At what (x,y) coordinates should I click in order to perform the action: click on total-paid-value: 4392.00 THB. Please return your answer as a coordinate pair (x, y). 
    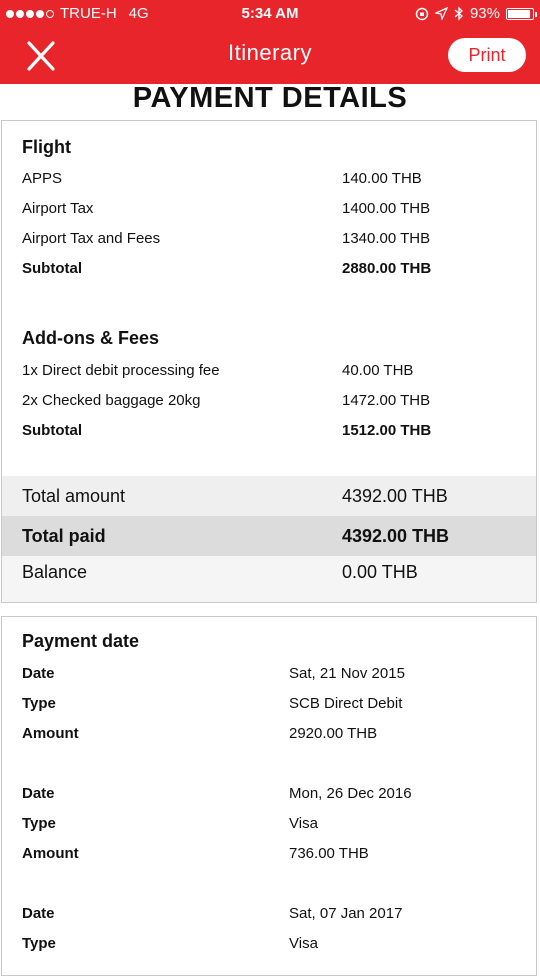
    Looking at the image, I should click on (396, 536).